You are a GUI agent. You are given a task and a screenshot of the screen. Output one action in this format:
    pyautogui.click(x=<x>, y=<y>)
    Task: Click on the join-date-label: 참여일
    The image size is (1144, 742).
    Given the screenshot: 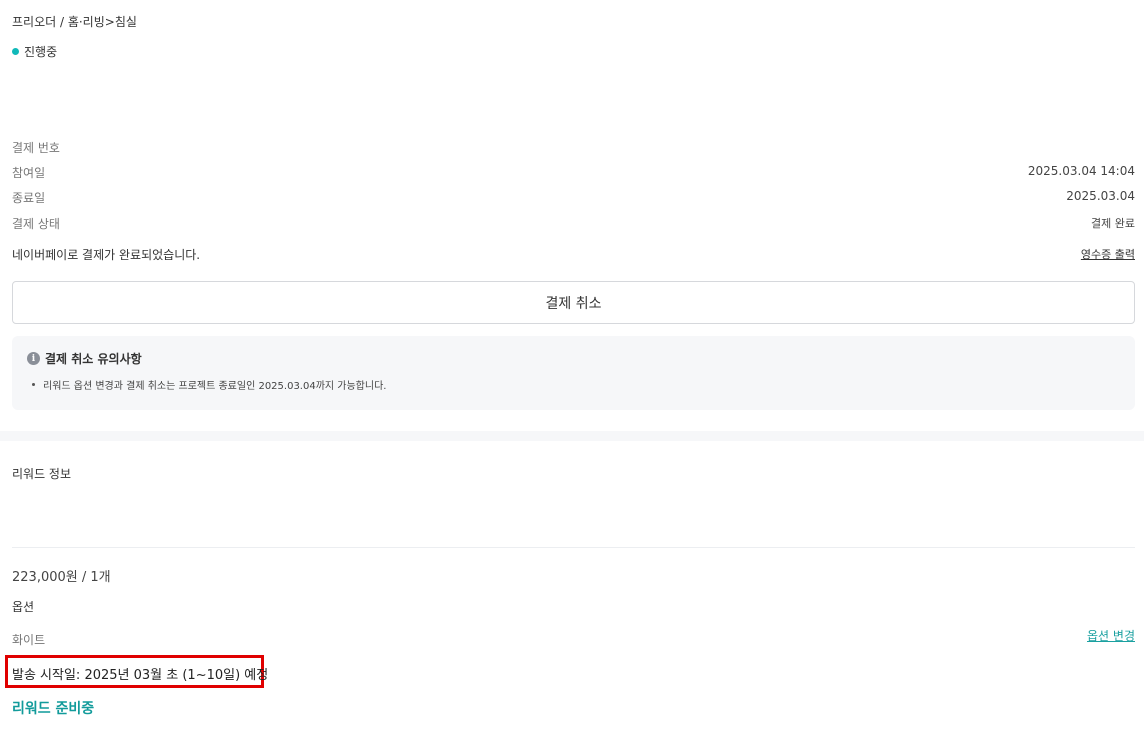 What is the action you would take?
    pyautogui.click(x=29, y=173)
    